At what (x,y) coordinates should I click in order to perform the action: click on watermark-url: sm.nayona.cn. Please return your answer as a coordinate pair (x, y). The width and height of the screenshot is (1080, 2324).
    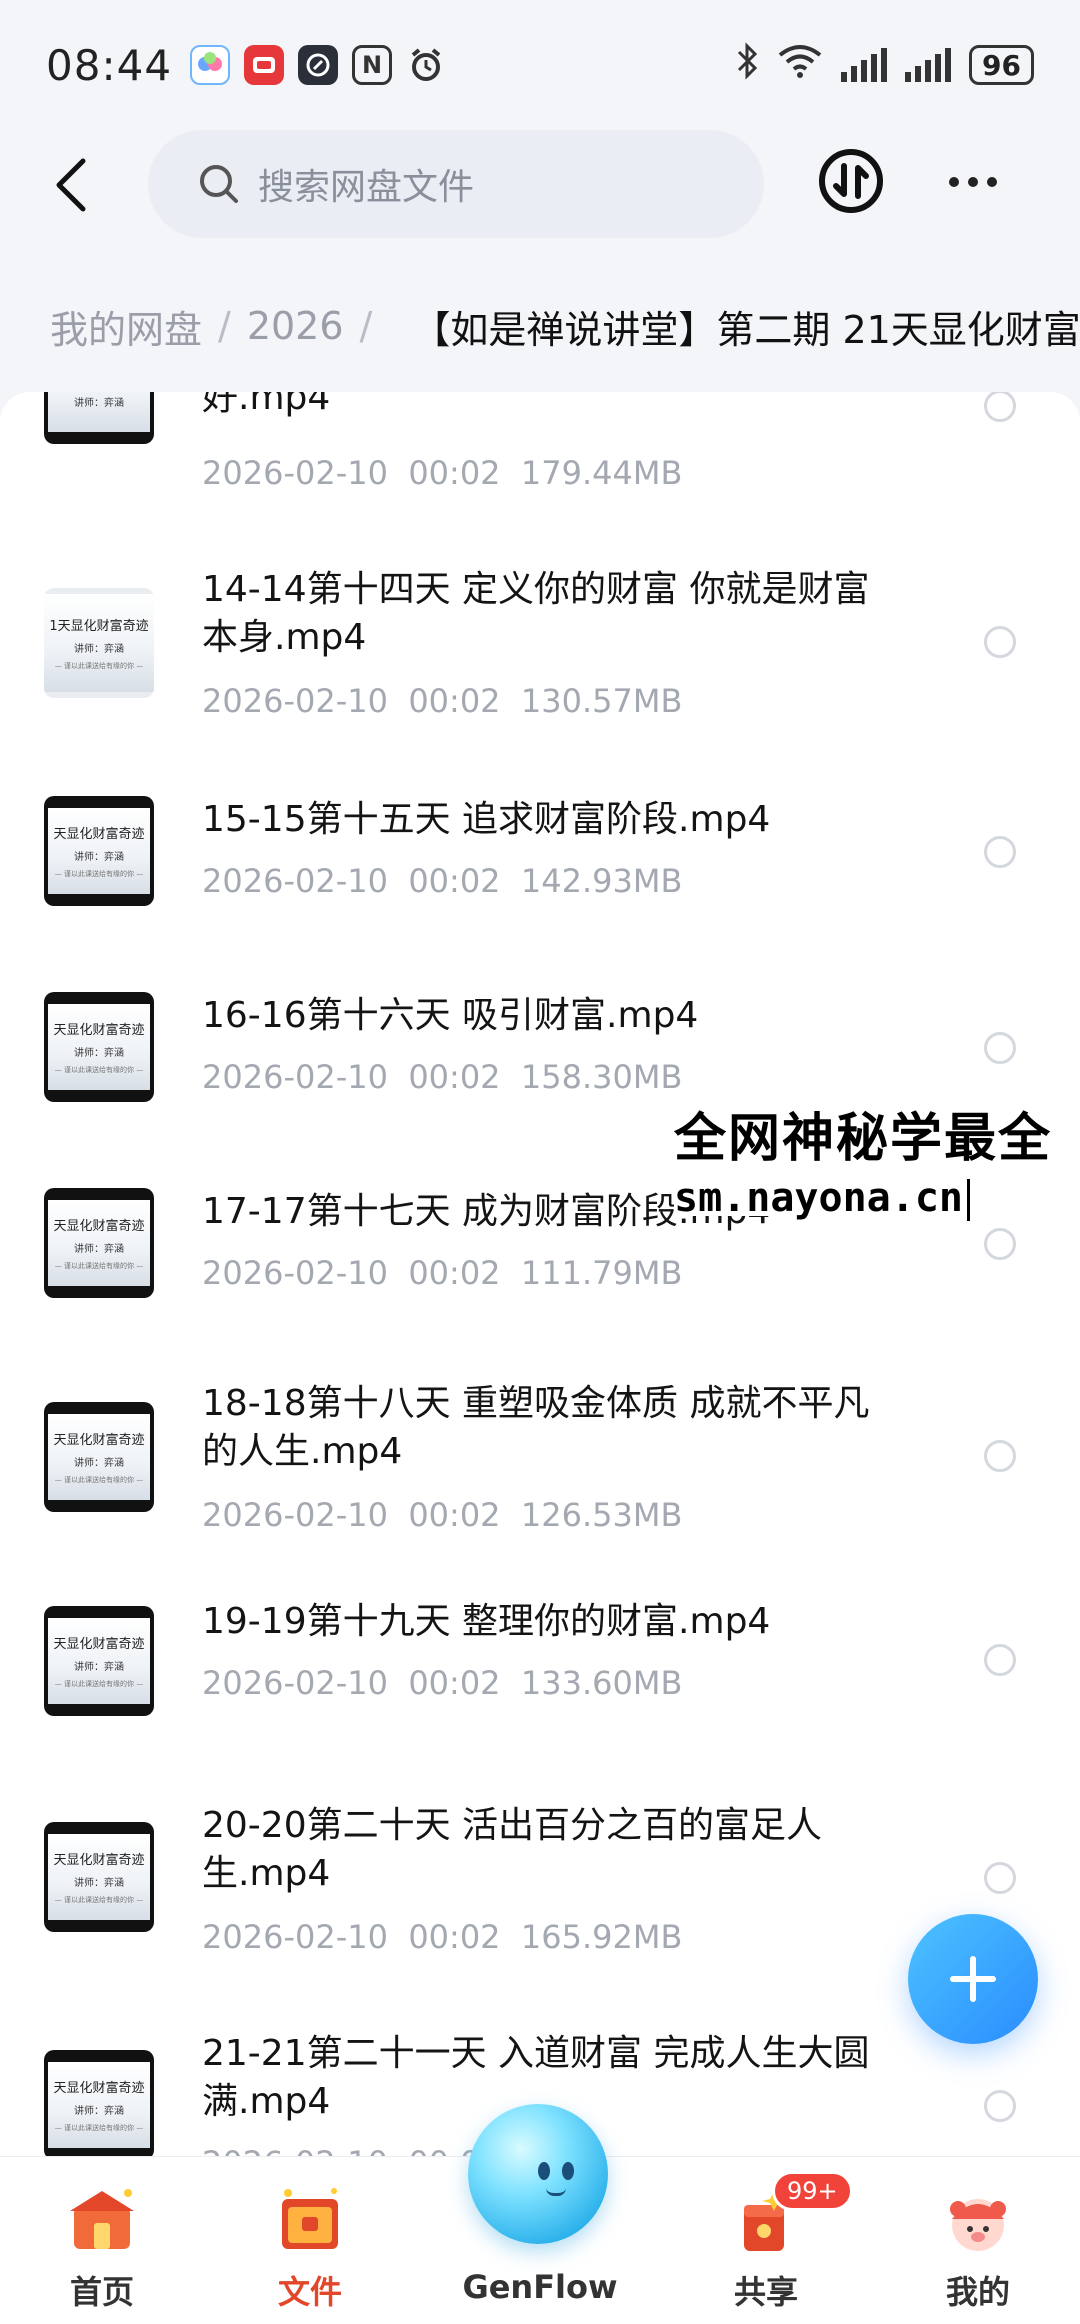
    Looking at the image, I should click on (877, 1198).